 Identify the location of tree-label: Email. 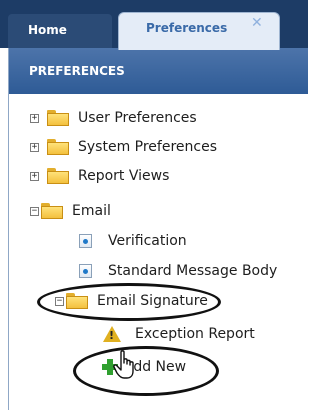
(91, 211).